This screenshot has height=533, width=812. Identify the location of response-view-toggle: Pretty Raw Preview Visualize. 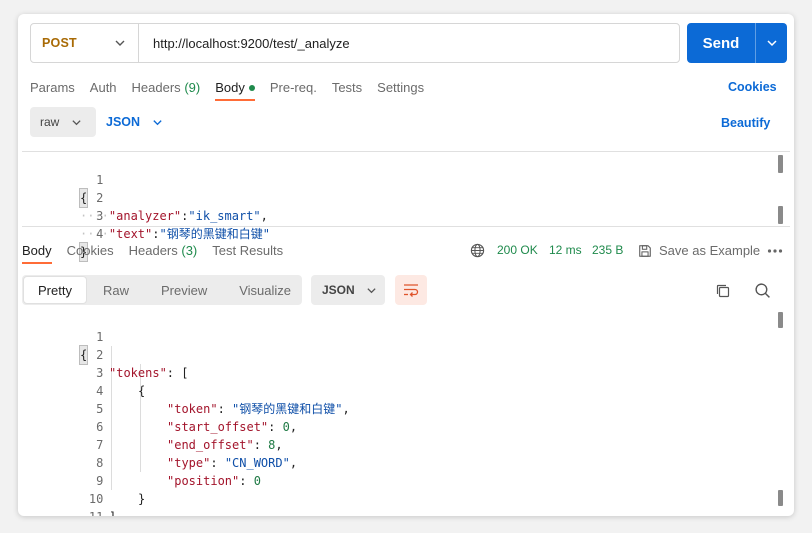
(162, 290).